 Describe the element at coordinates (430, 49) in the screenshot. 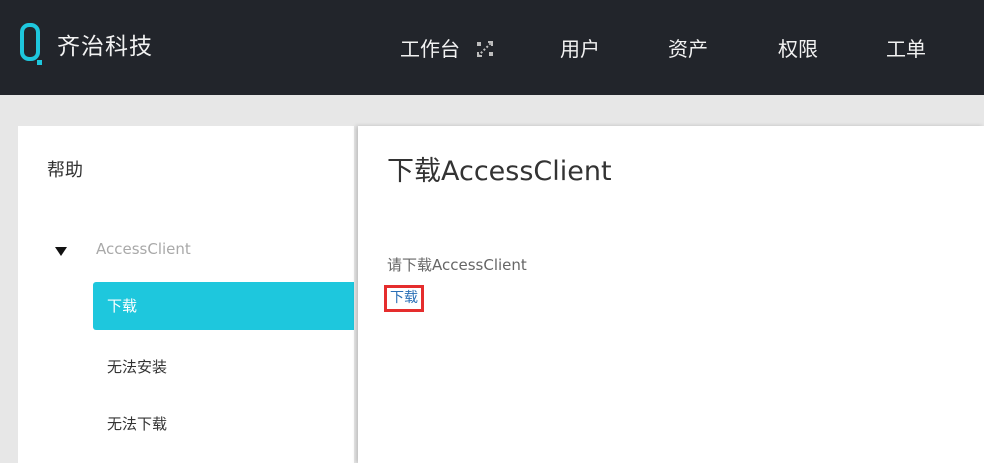

I see `nav-workbench-label: 工作台` at that location.